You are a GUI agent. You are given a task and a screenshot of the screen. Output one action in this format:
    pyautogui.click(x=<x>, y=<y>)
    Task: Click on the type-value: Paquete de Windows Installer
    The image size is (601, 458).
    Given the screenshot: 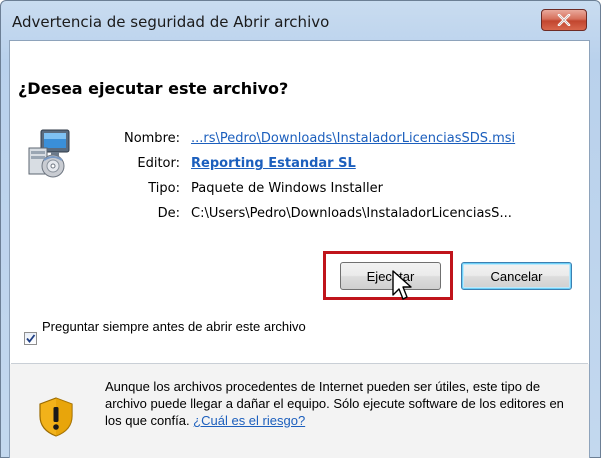 What is the action you would take?
    pyautogui.click(x=287, y=188)
    